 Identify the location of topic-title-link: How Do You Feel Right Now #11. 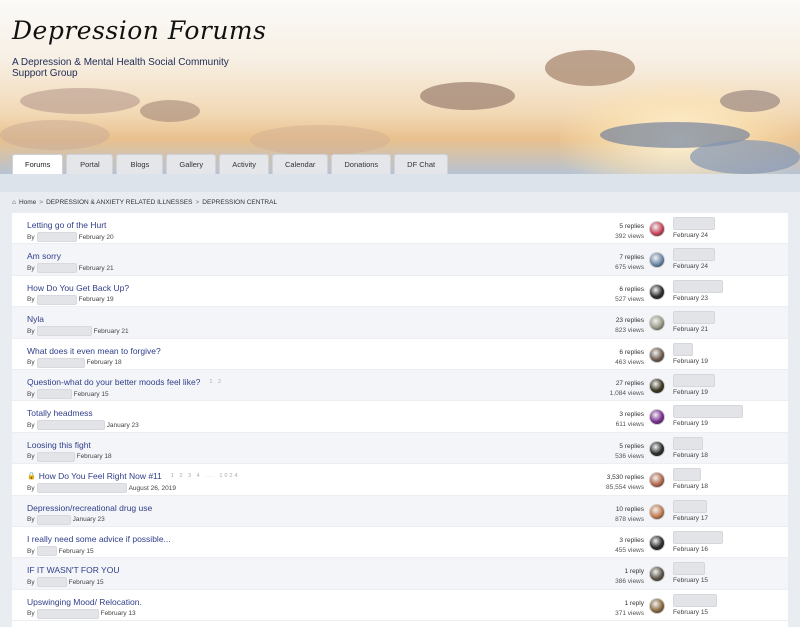
(100, 476).